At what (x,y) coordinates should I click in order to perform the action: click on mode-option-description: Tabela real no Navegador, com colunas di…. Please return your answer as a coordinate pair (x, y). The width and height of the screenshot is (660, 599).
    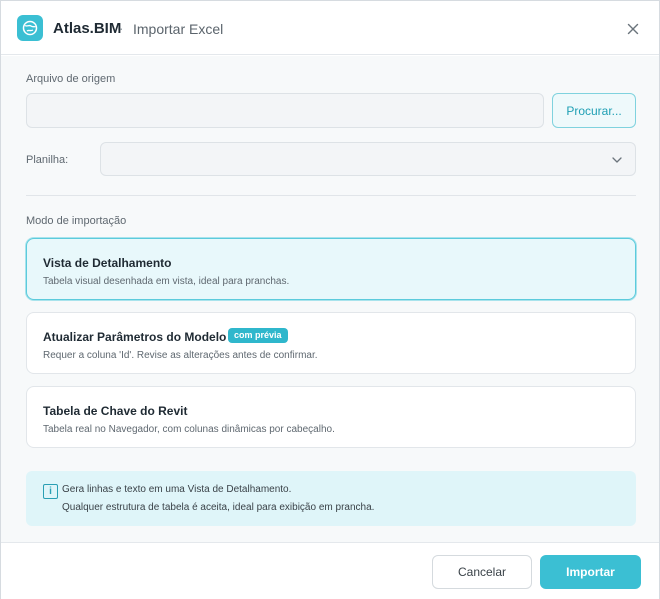
    Looking at the image, I should click on (189, 429).